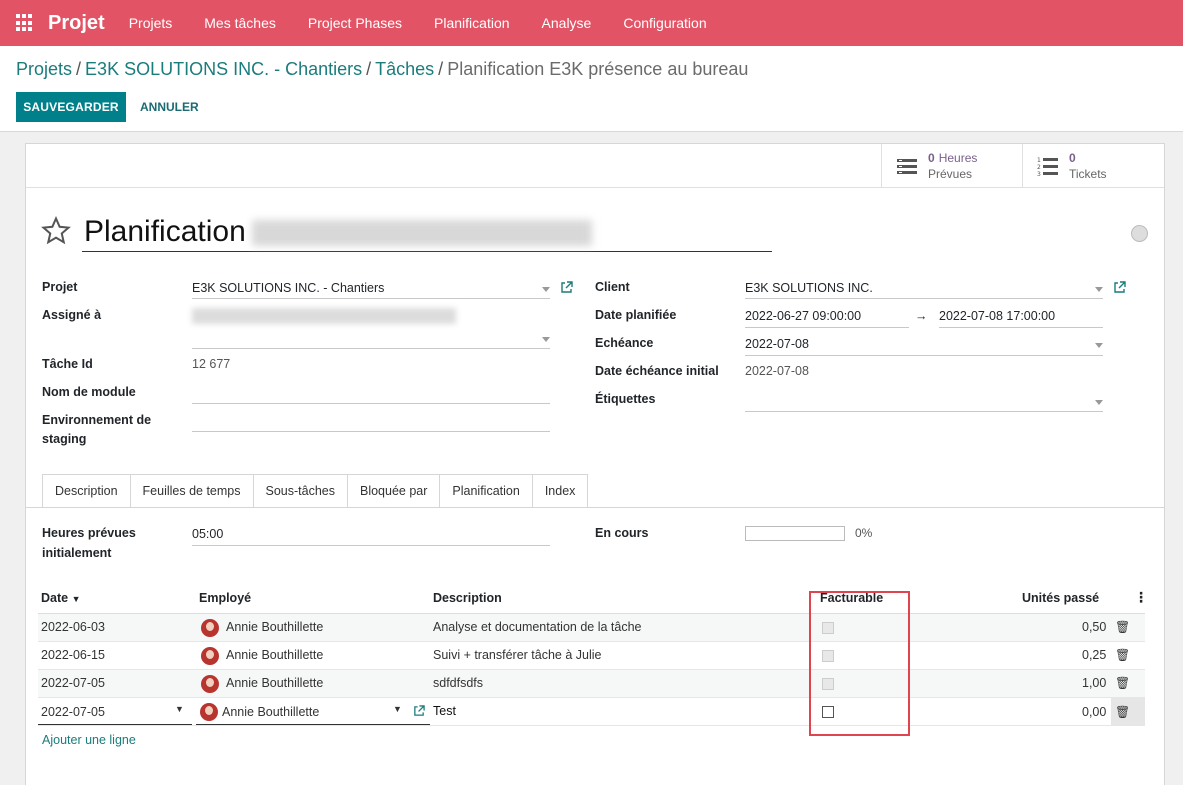 Image resolution: width=1183 pixels, height=785 pixels. Describe the element at coordinates (73, 683) in the screenshot. I see `row-date: 2022-07-05` at that location.